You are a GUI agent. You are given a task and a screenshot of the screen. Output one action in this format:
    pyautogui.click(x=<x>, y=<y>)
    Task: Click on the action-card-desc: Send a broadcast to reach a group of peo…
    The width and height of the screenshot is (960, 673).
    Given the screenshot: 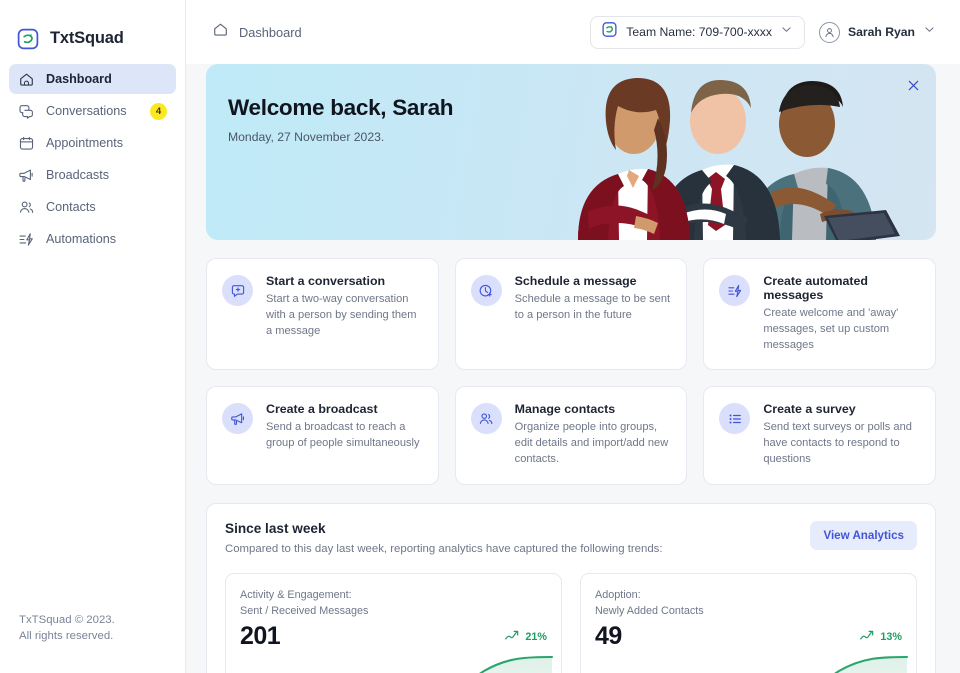 What is the action you would take?
    pyautogui.click(x=343, y=435)
    